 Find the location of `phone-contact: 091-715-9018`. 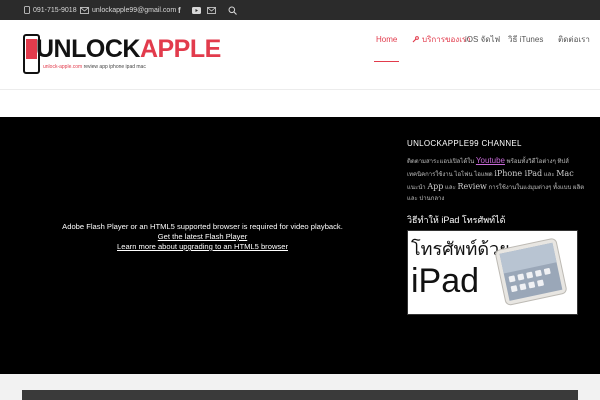

phone-contact: 091-715-9018 is located at coordinates (50, 10).